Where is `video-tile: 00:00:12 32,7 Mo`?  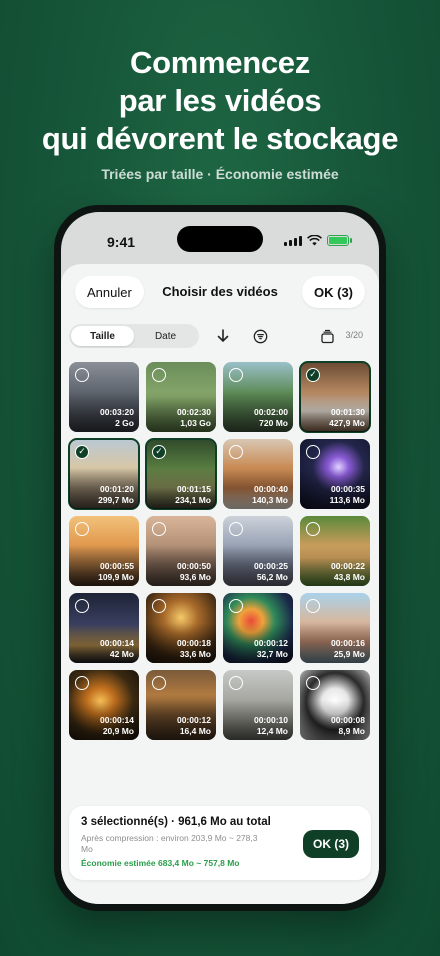
video-tile: 00:00:12 32,7 Mo is located at coordinates (258, 628).